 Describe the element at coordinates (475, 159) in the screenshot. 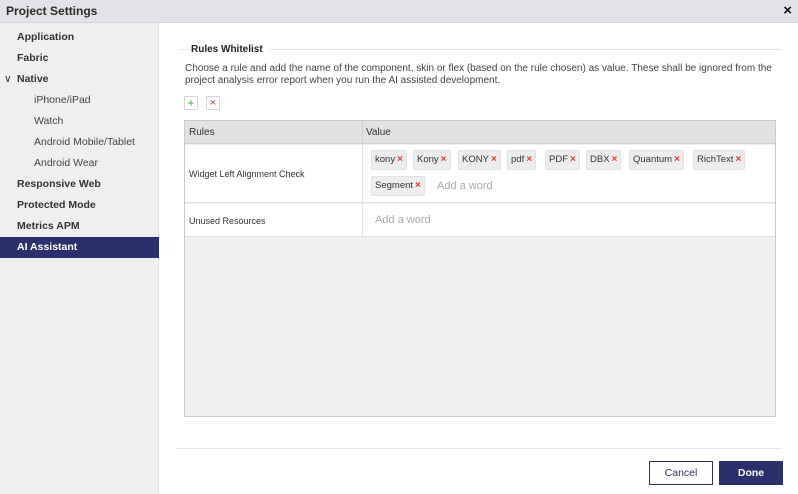

I see `tag-label: KONY` at that location.